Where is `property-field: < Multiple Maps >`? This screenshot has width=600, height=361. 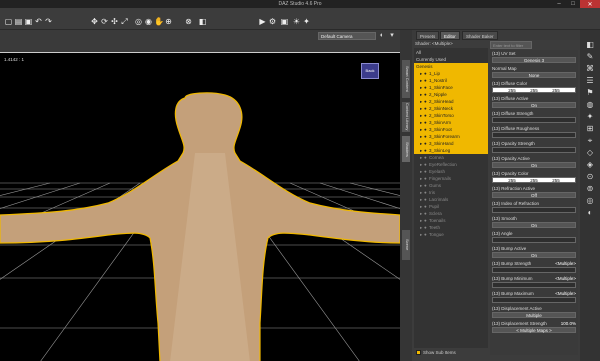 property-field: < Multiple Maps > is located at coordinates (534, 330).